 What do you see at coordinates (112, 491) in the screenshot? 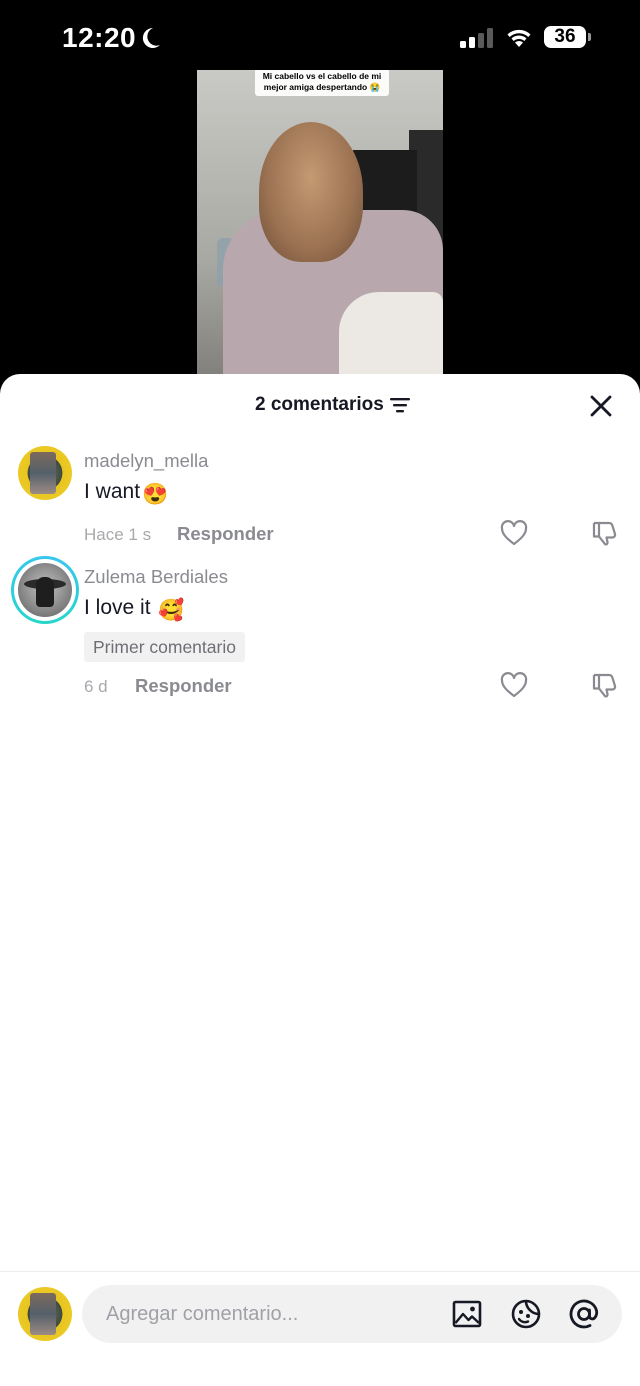
I see `comment-text-content: I want` at bounding box center [112, 491].